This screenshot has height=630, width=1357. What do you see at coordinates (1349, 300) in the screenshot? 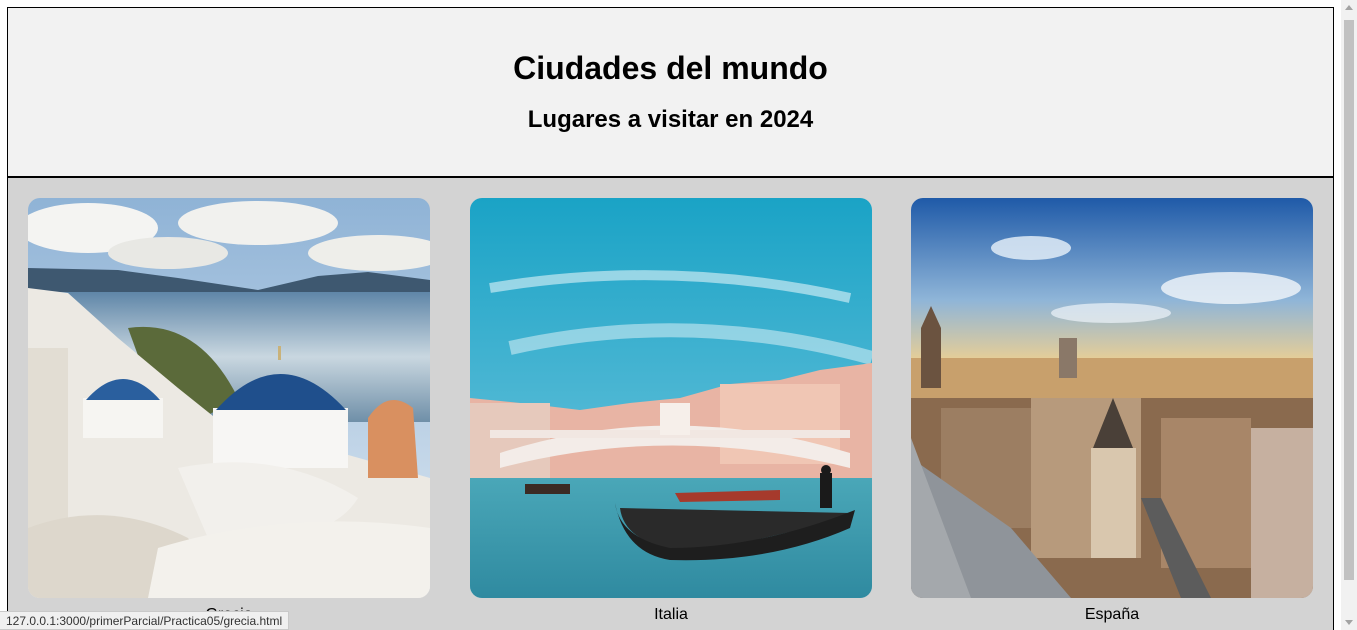
I see `scrollbar-thumb` at bounding box center [1349, 300].